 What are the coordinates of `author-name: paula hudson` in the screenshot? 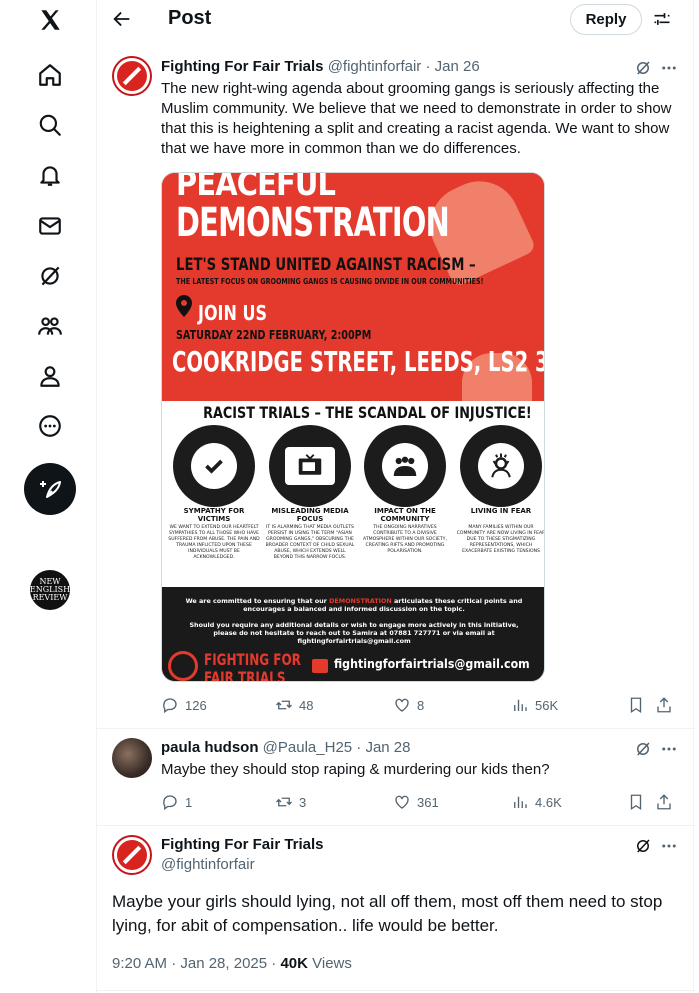 It's located at (210, 747).